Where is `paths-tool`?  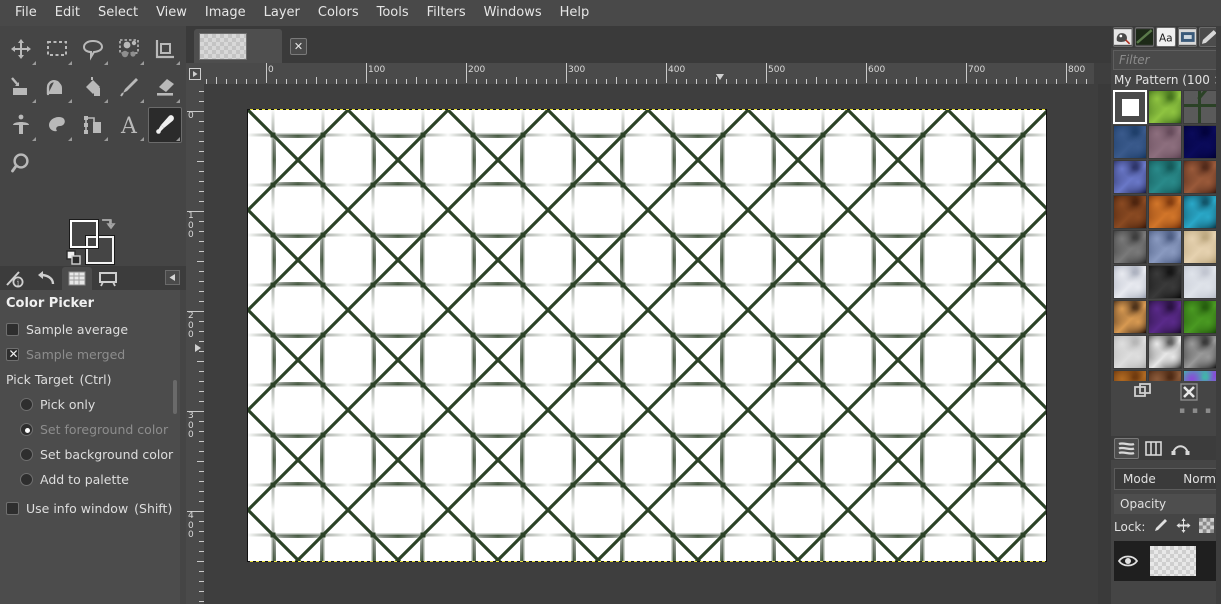 paths-tool is located at coordinates (93, 125).